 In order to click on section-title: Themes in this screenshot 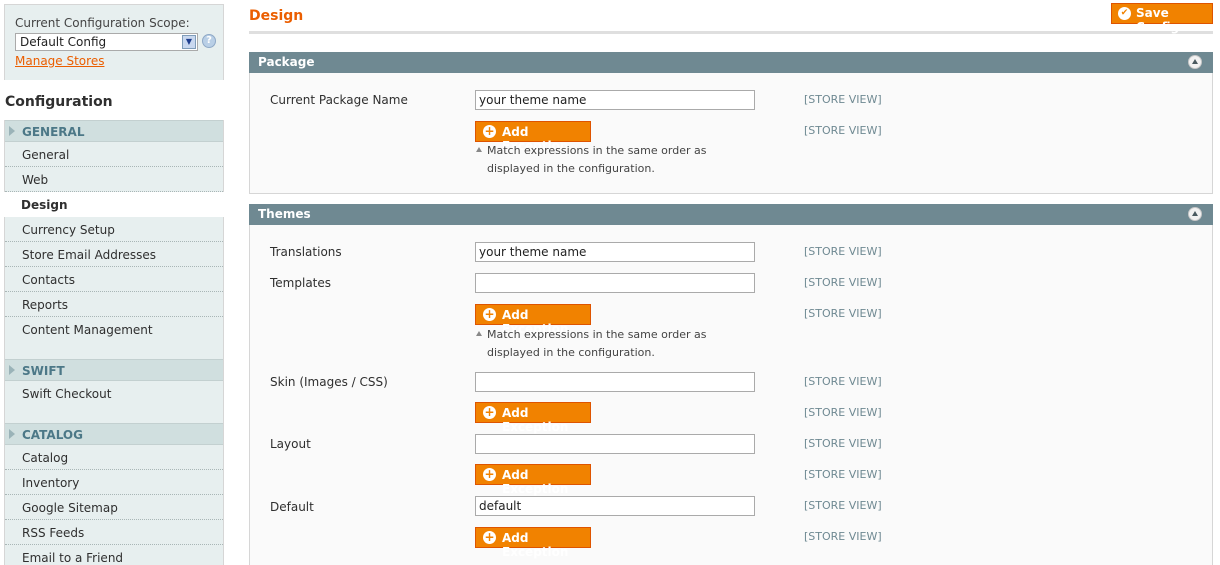, I will do `click(284, 214)`.